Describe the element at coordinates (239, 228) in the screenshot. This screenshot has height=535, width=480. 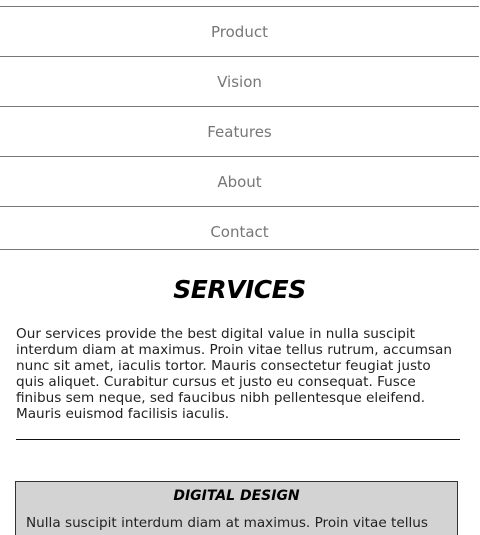
I see `nav-item-contact: Contact` at that location.